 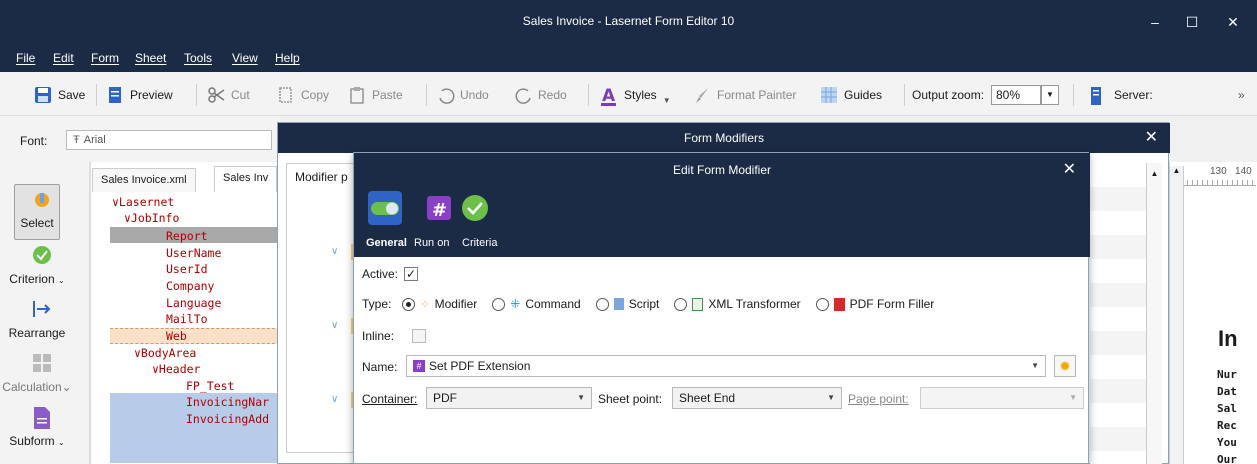 What do you see at coordinates (165, 353) in the screenshot?
I see `tree-node: ∨BodyArea` at bounding box center [165, 353].